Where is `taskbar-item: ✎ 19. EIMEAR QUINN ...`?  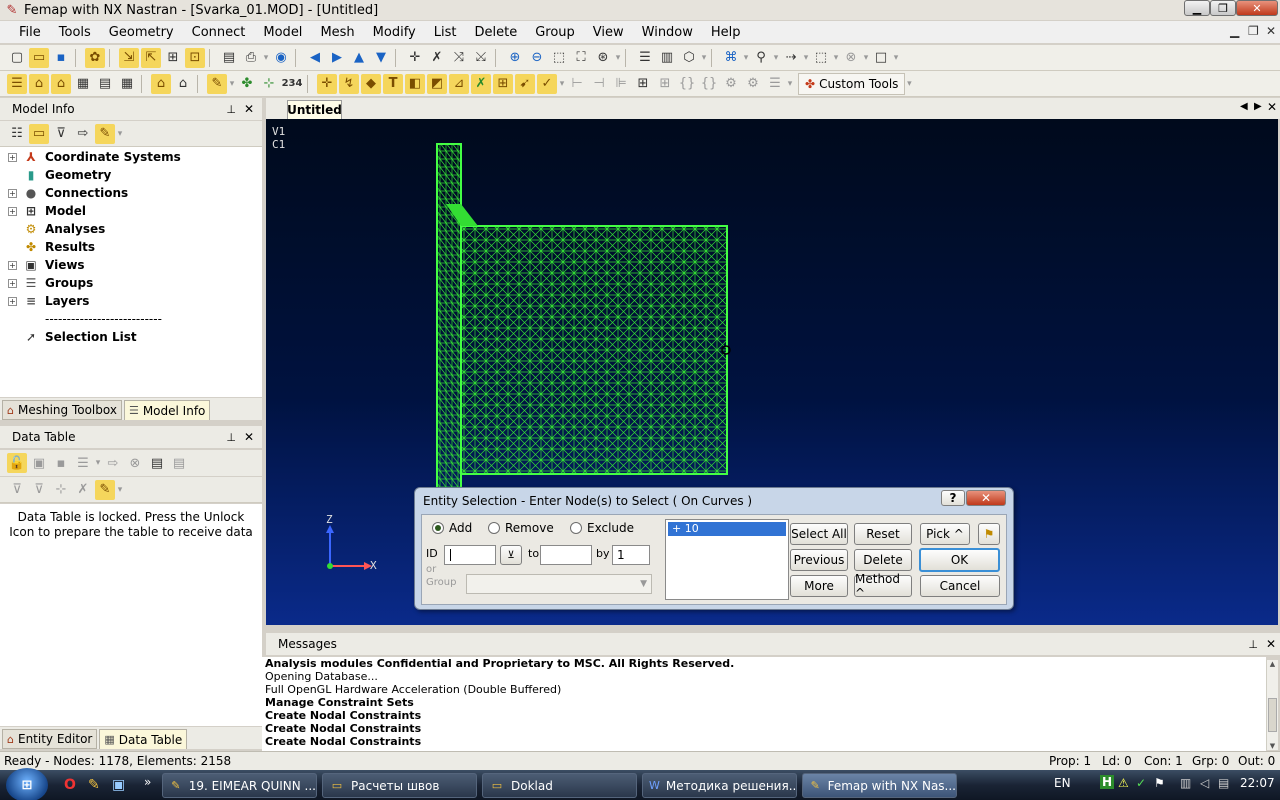
taskbar-item: ✎ 19. EIMEAR QUINN ... is located at coordinates (239, 785).